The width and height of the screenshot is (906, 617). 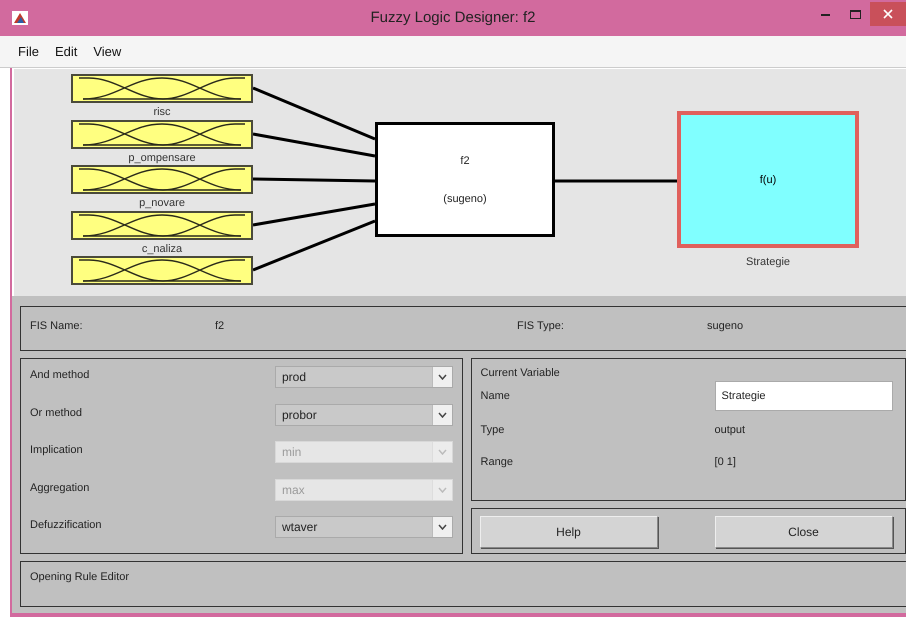 What do you see at coordinates (803, 396) in the screenshot?
I see `variable-name-field: Strategie` at bounding box center [803, 396].